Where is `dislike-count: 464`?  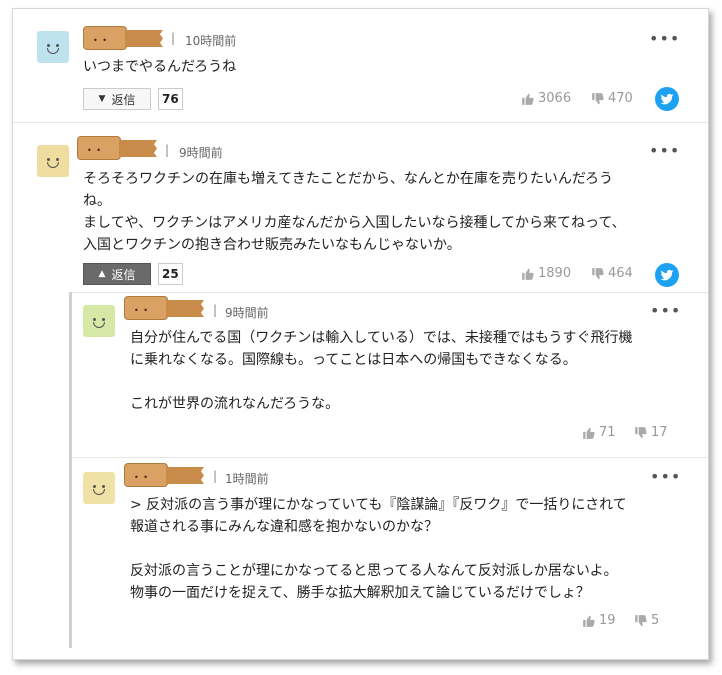 dislike-count: 464 is located at coordinates (620, 273).